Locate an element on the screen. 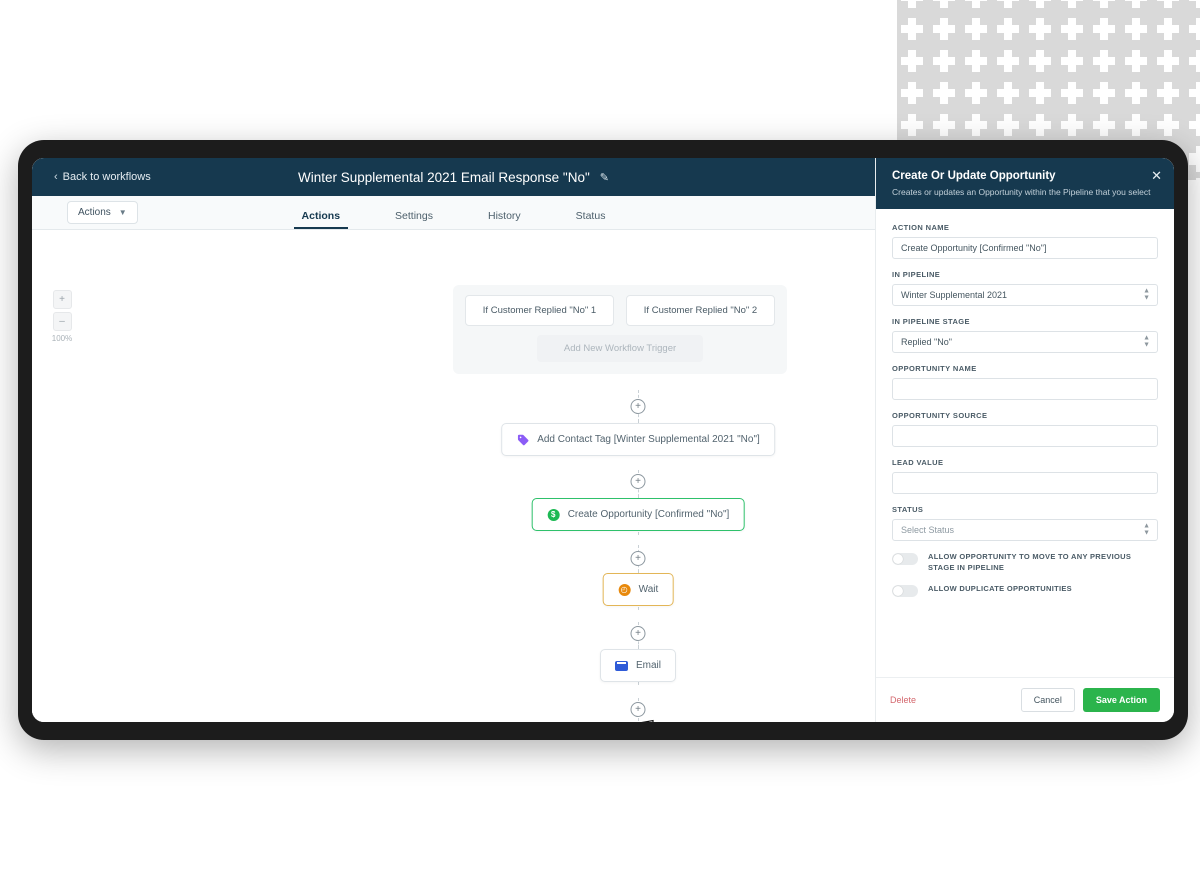 The image size is (1200, 878). workflow-node-label: Email is located at coordinates (648, 665).